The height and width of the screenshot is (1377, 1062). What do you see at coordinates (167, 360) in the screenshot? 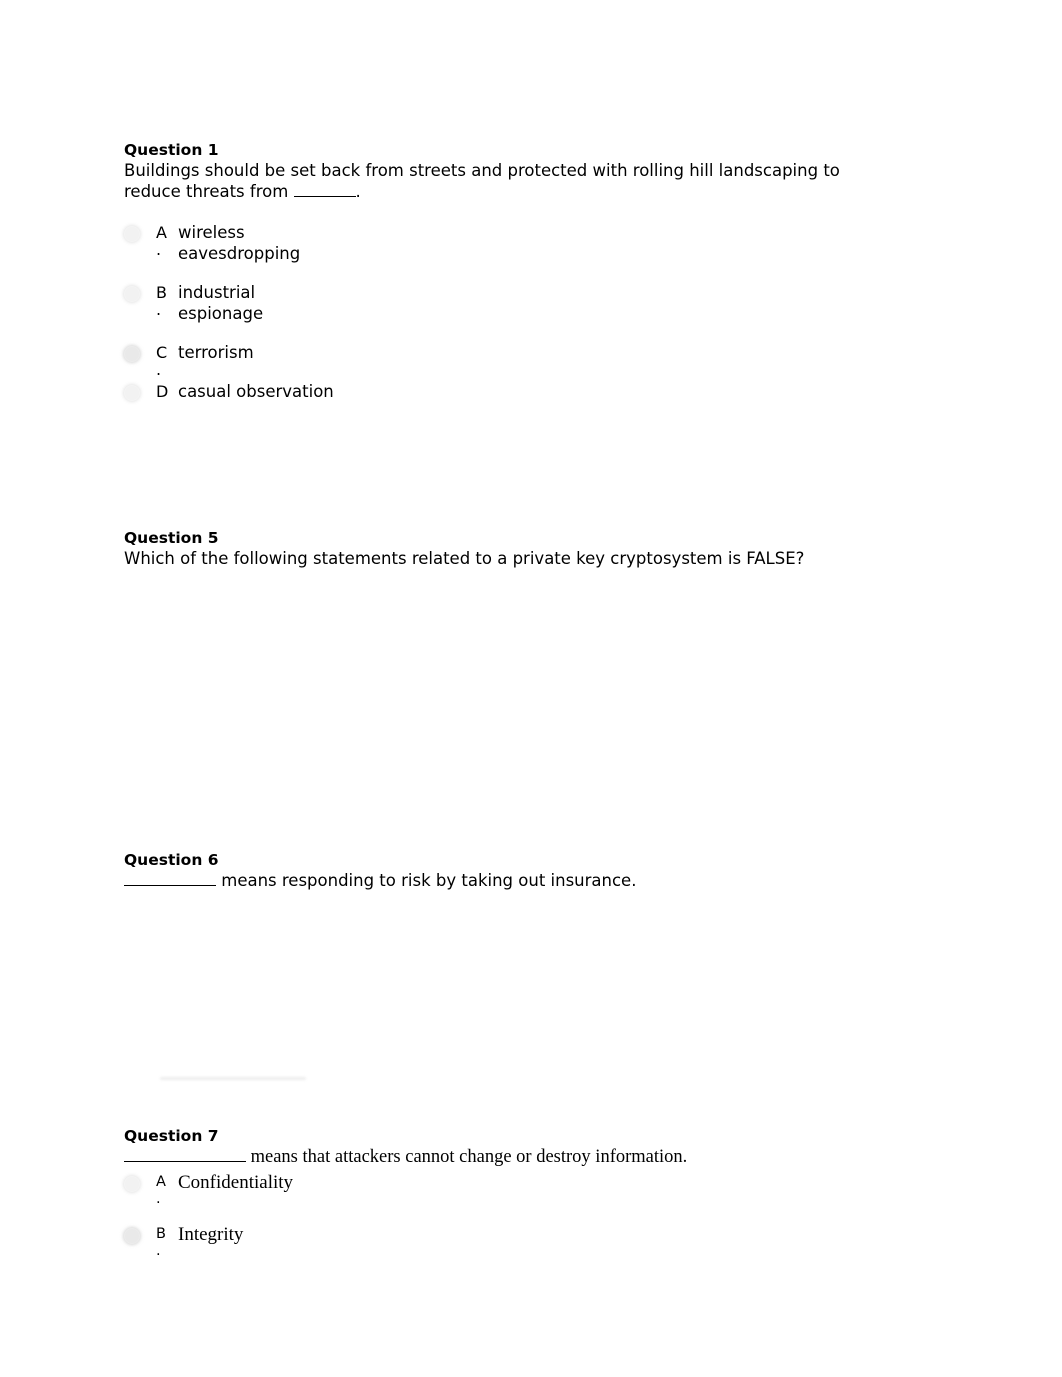
I see `option-letter-wrap: C .` at bounding box center [167, 360].